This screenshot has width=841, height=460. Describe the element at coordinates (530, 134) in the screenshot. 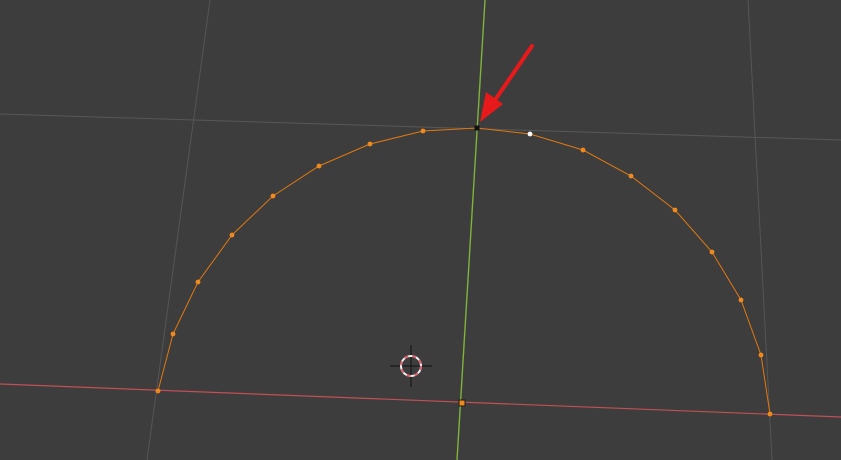

I see `curve-vertex-active` at that location.